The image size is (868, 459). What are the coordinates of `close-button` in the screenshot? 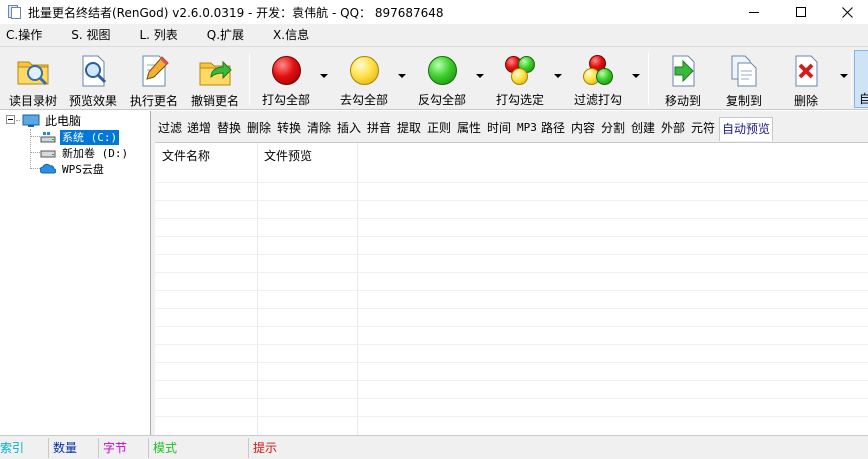 It's located at (846, 12).